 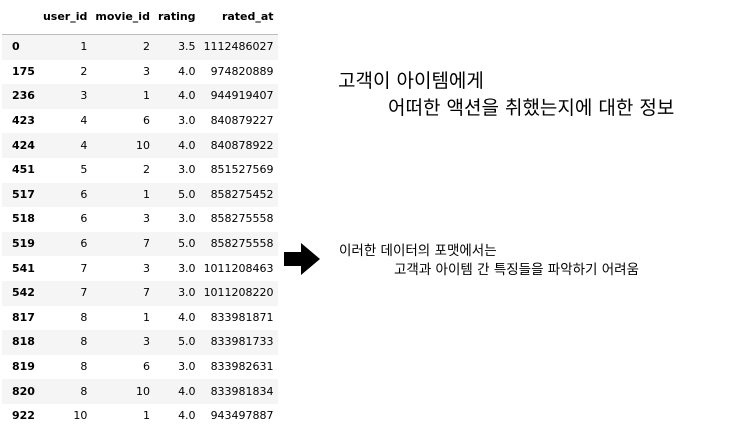 What do you see at coordinates (65, 17) in the screenshot?
I see `user-id-header: user_id` at bounding box center [65, 17].